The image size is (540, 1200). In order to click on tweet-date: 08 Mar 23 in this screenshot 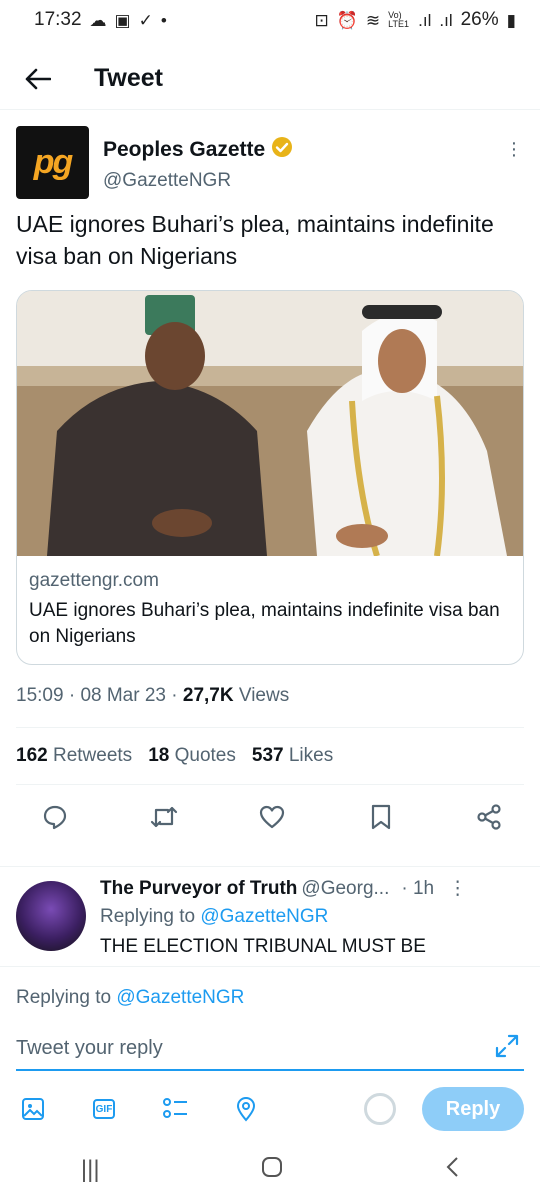, I will do `click(123, 695)`.